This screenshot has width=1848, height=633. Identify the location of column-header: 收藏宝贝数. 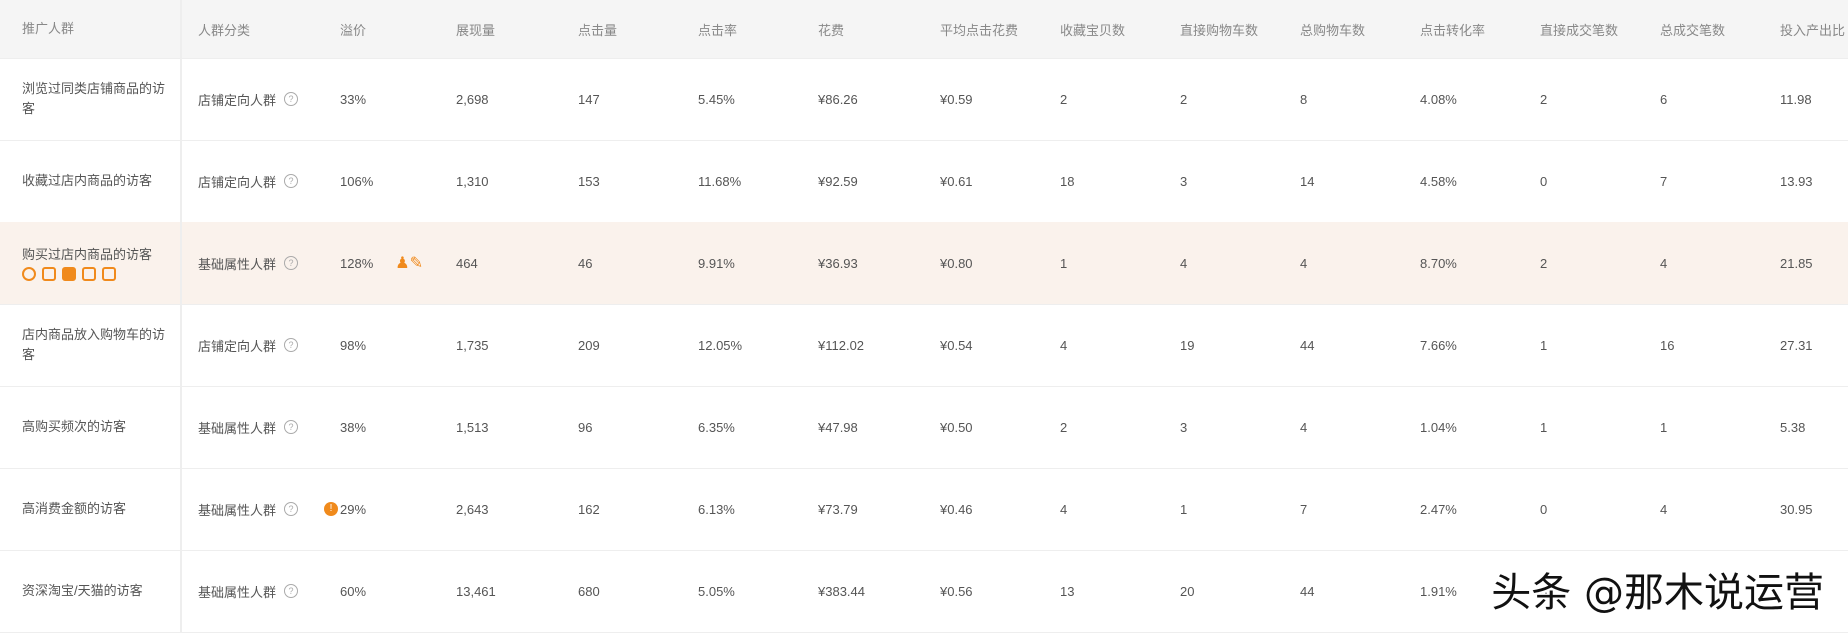
(1092, 29).